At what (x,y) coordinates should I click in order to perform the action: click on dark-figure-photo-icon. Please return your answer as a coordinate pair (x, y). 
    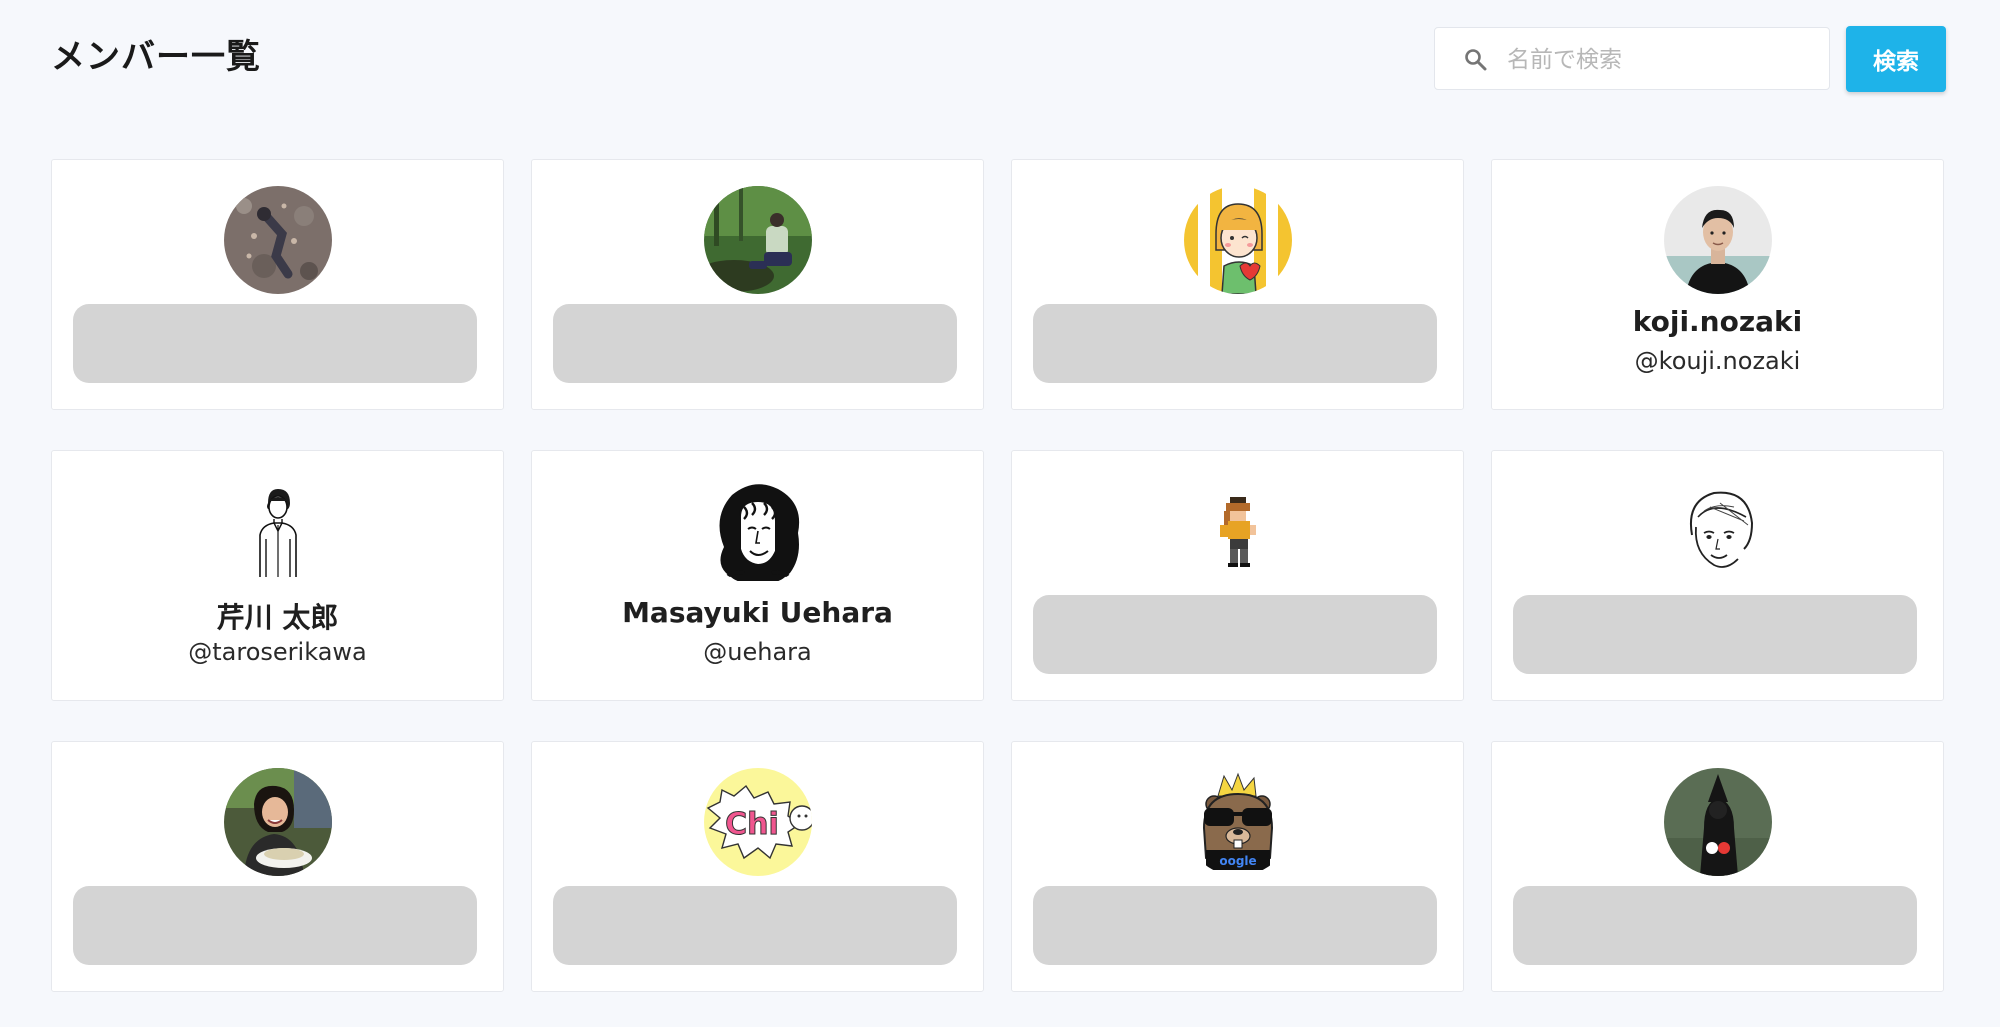
    Looking at the image, I should click on (1718, 822).